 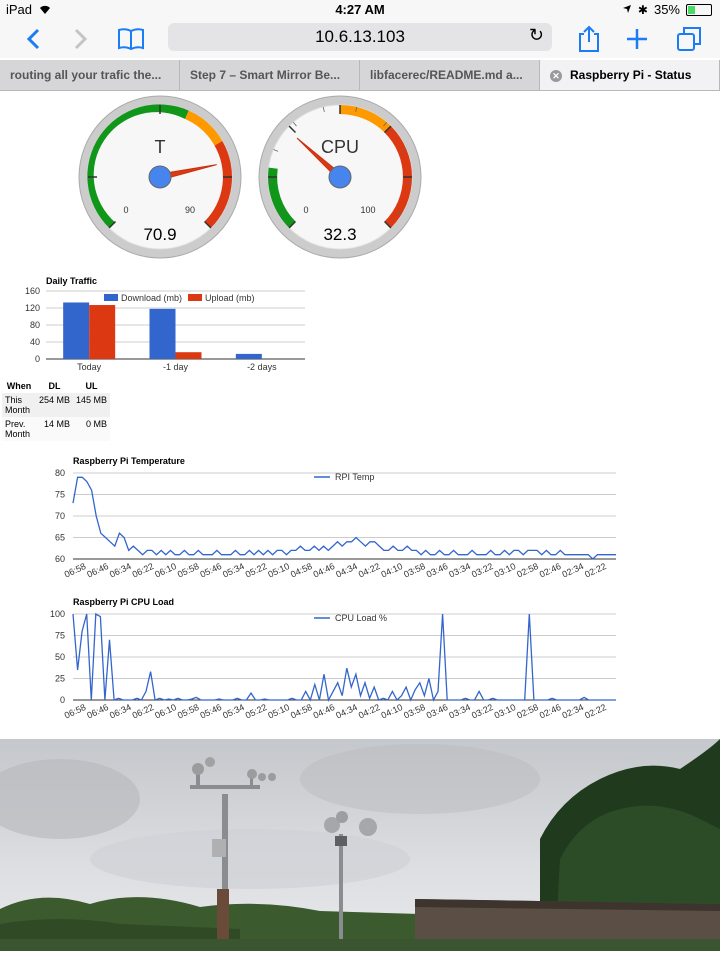 What do you see at coordinates (536, 35) in the screenshot?
I see `reload-icon: ↻` at bounding box center [536, 35].